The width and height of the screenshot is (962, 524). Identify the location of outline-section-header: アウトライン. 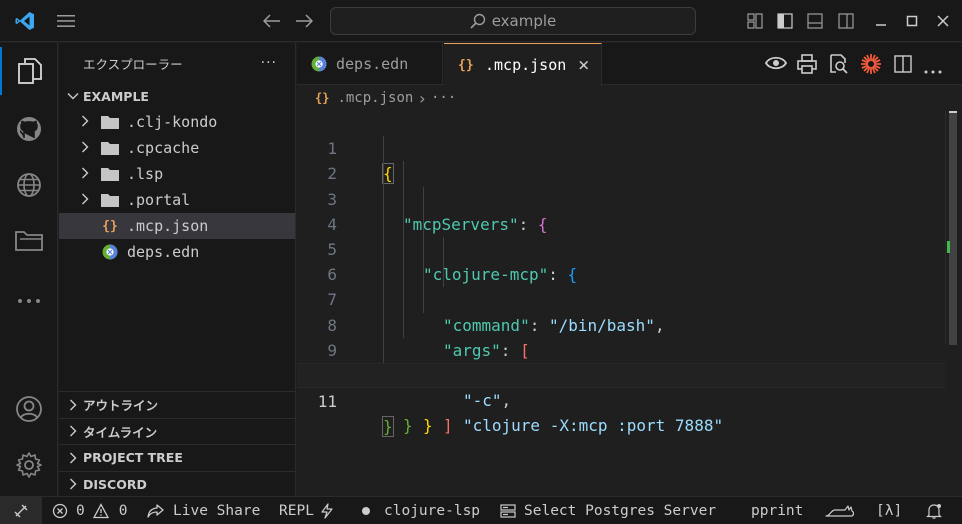
(177, 404).